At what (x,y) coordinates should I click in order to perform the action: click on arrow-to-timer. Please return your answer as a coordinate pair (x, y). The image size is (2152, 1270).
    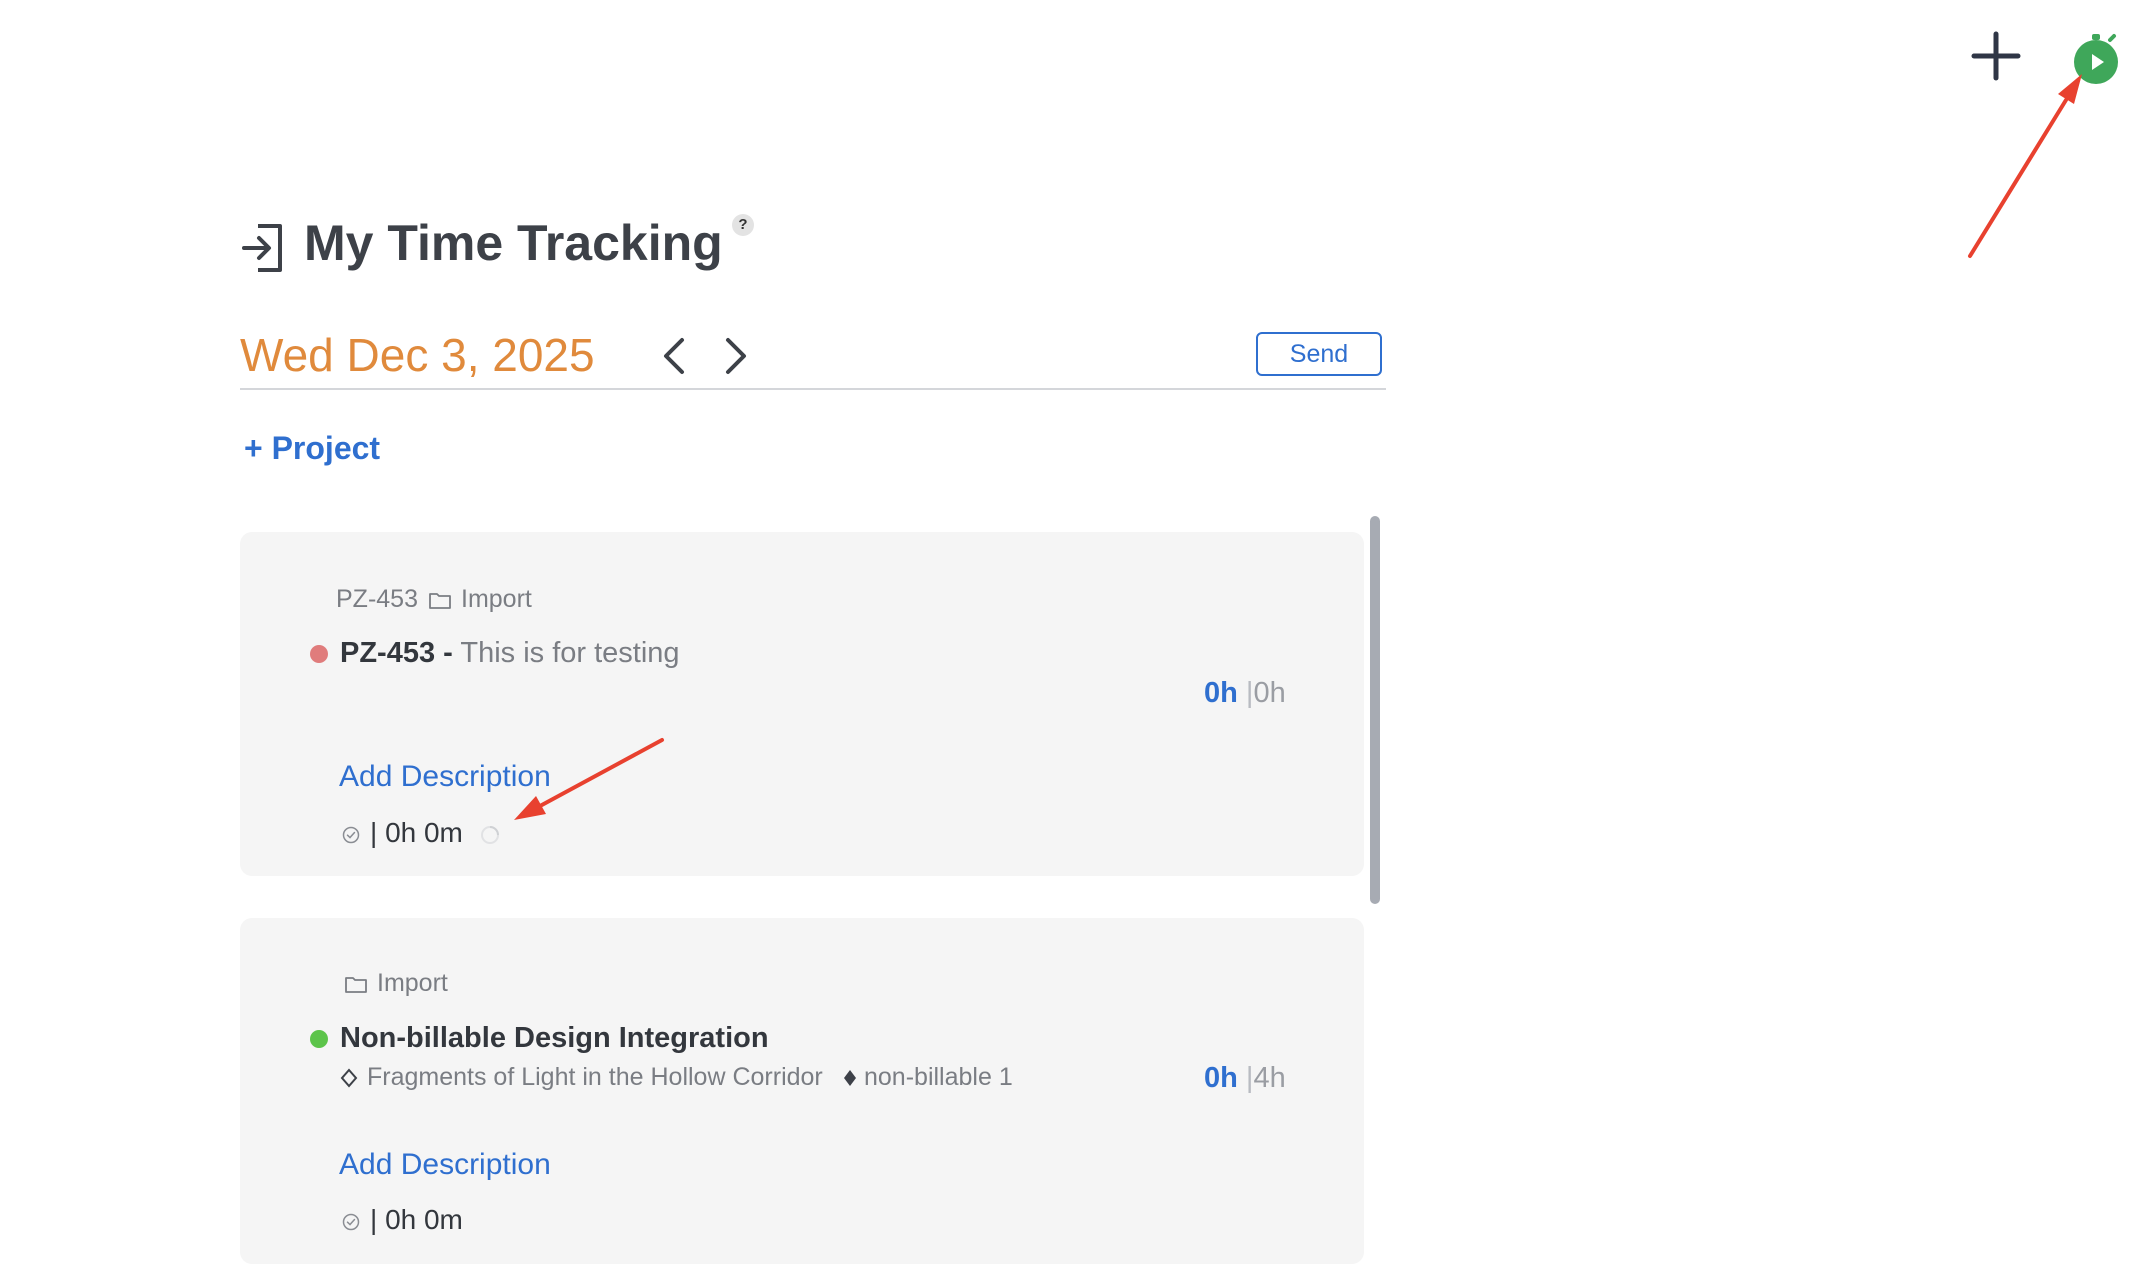
    Looking at the image, I should click on (2025, 166).